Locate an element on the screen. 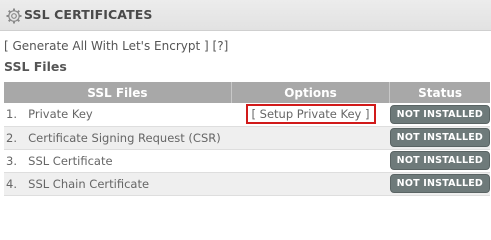 The image size is (491, 240). column-header-ssl-files: SSL Files is located at coordinates (118, 92).